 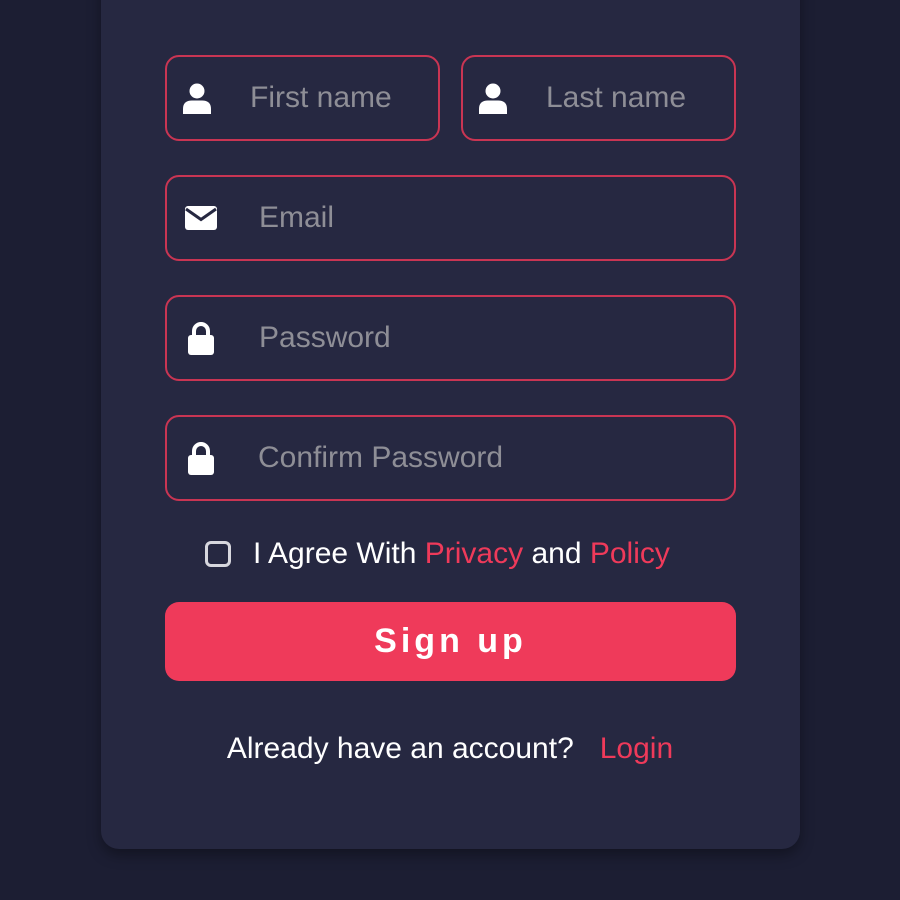 I want to click on envelope-icon, so click(x=201, y=218).